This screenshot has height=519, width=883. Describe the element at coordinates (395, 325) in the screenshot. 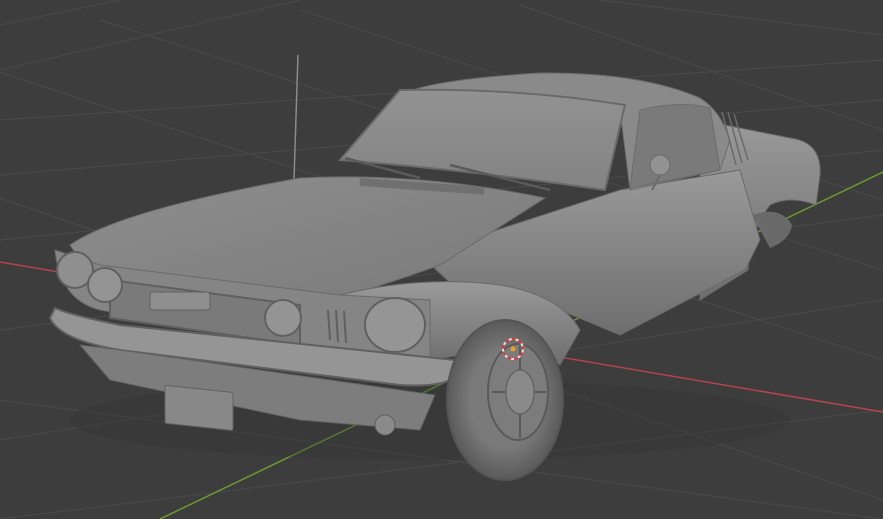

I see `headlight-right-outer` at that location.